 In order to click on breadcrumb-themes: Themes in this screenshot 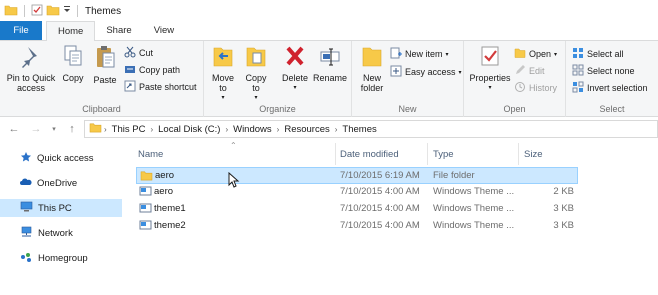, I will do `click(359, 129)`.